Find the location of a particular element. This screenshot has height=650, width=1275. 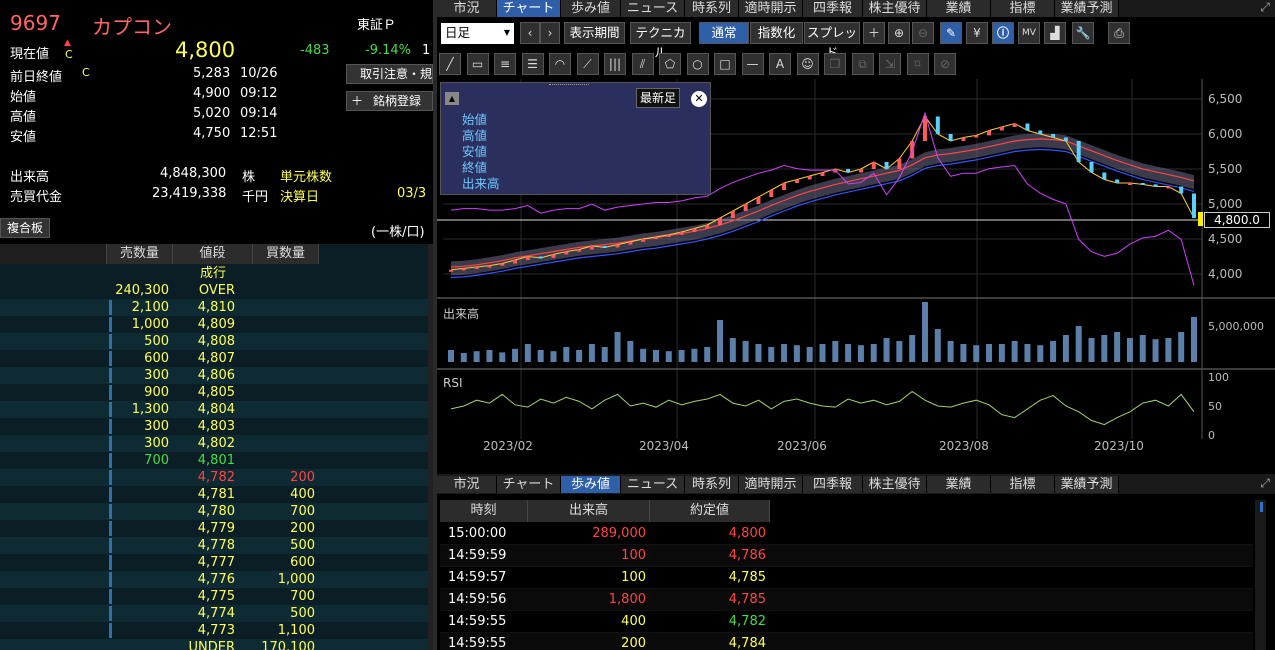

combined-board-button: 複合板 is located at coordinates (25, 228).